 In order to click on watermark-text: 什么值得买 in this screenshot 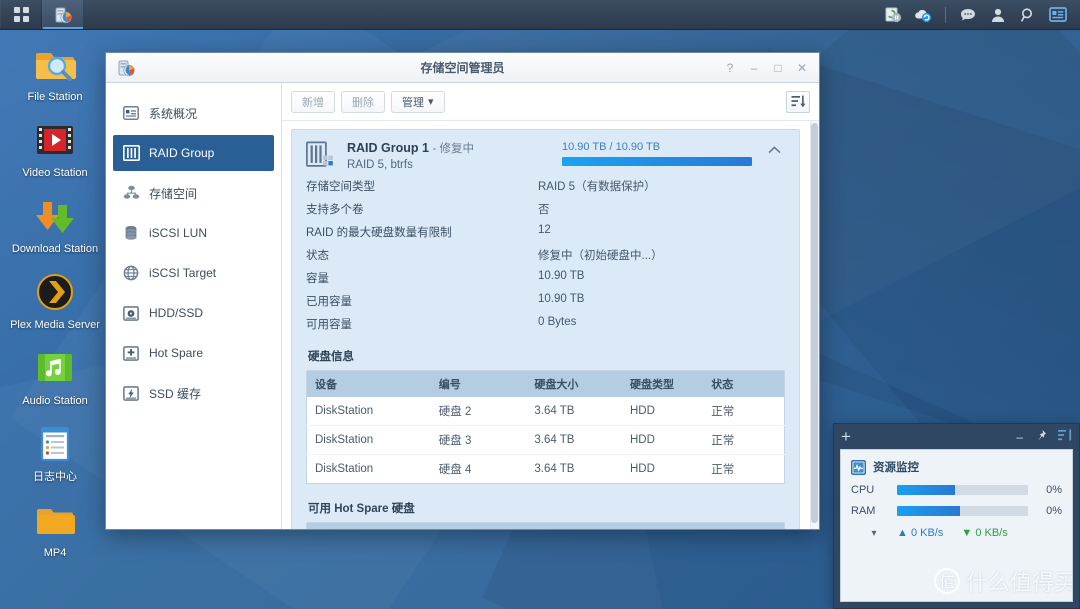, I will do `click(1019, 582)`.